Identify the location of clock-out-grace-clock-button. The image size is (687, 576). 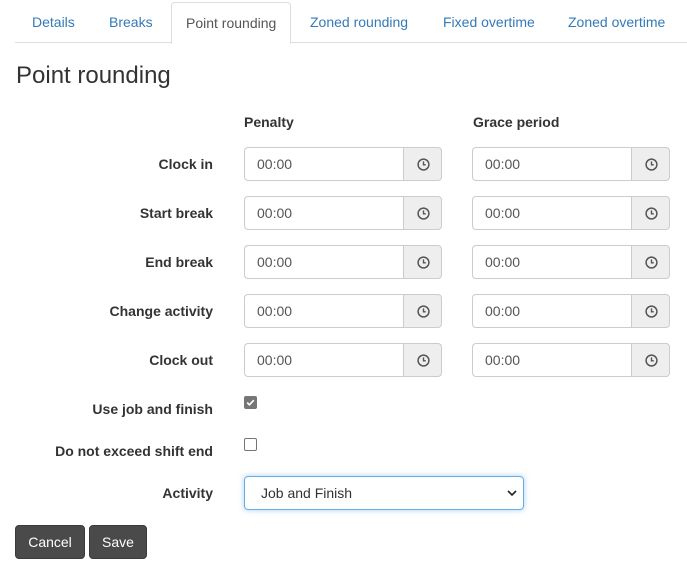
(650, 360).